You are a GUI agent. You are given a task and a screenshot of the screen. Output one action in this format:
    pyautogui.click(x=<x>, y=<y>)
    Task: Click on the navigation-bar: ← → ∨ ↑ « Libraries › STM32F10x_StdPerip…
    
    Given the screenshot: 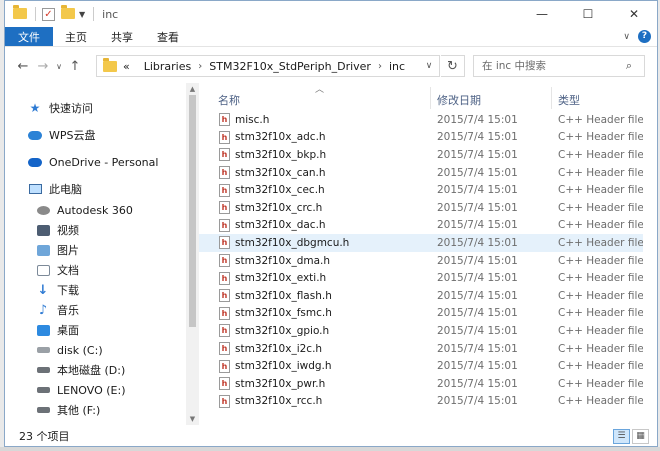 What is the action you would take?
    pyautogui.click(x=331, y=66)
    